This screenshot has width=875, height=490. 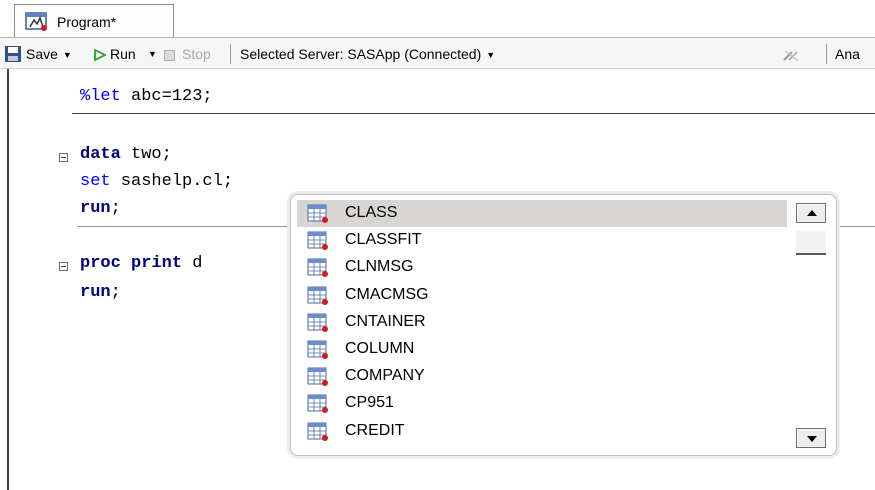 I want to click on autocomplete-item: CREDIT, so click(x=542, y=431).